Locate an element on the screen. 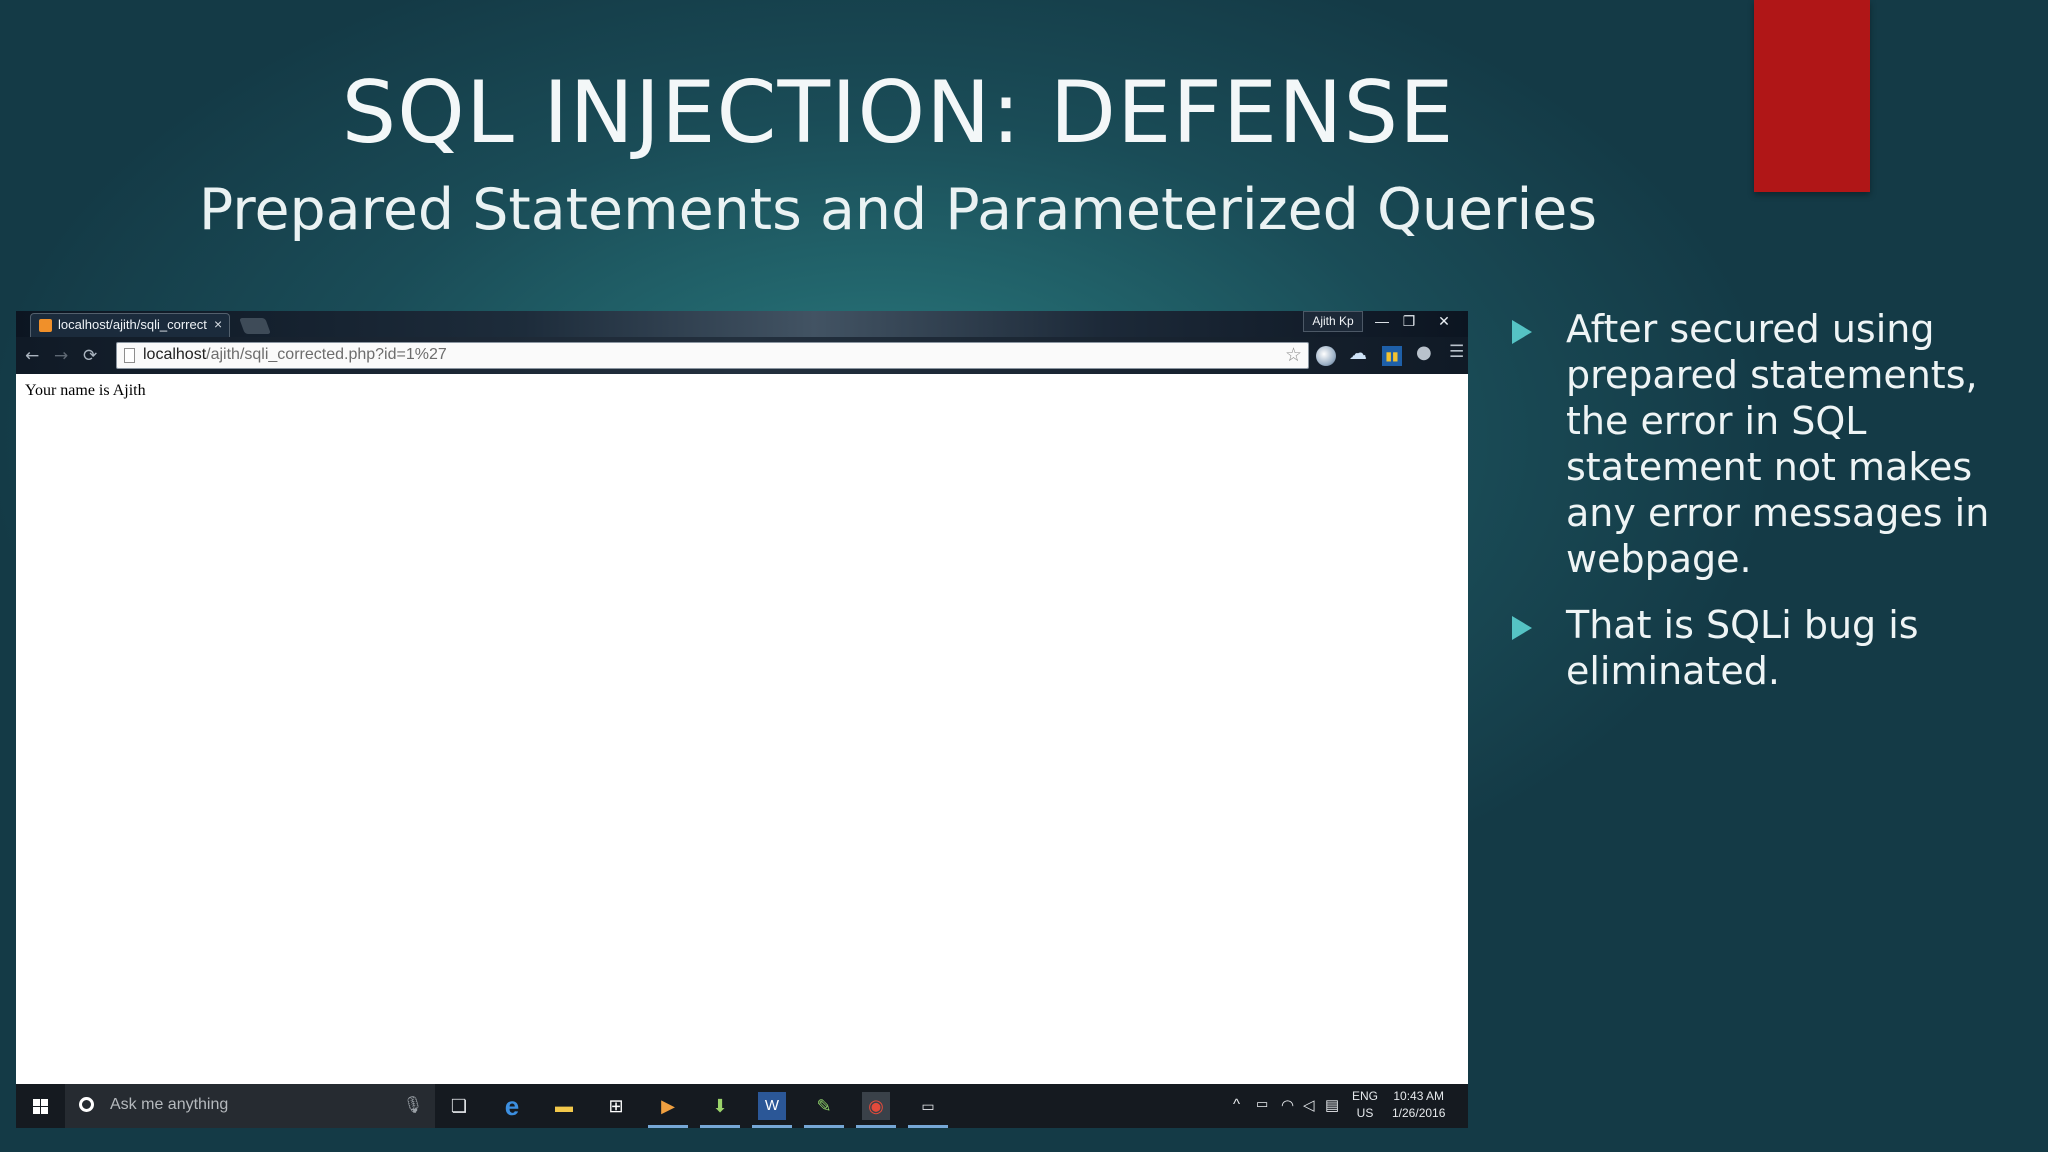 The width and height of the screenshot is (2048, 1152). notepad-icon: ✎ is located at coordinates (824, 1110).